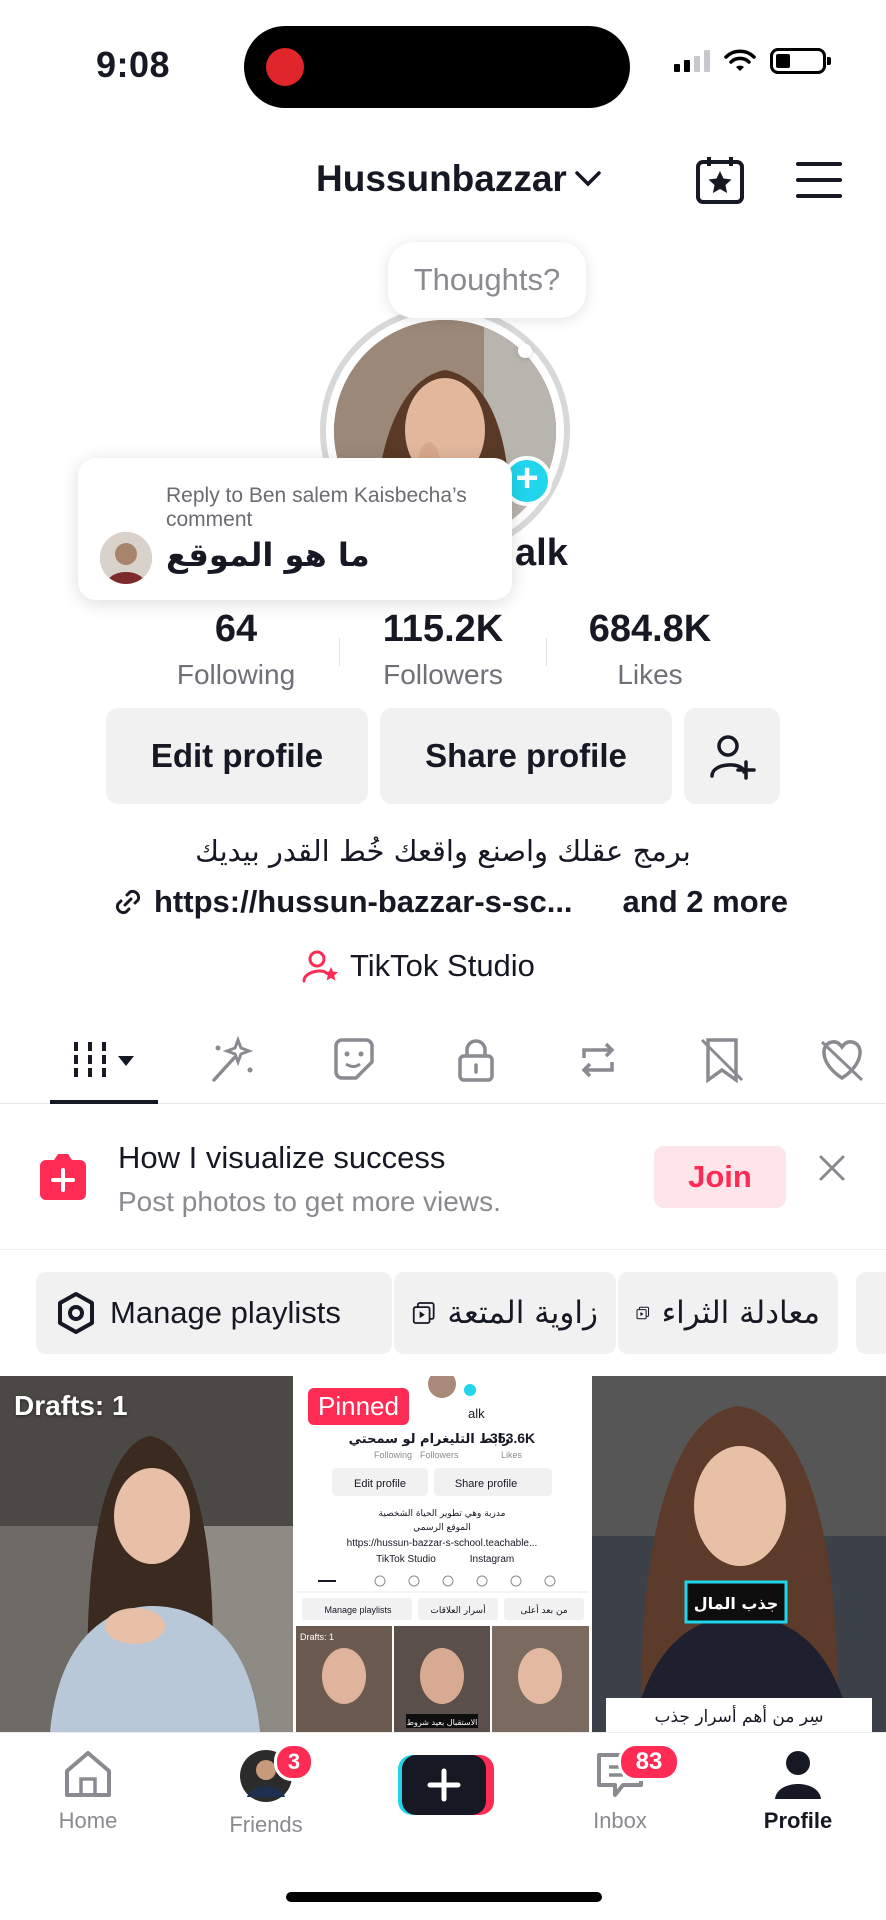 Image resolution: width=886 pixels, height=1920 pixels. Describe the element at coordinates (237, 756) in the screenshot. I see `edit-profile-button: Edit profile` at that location.